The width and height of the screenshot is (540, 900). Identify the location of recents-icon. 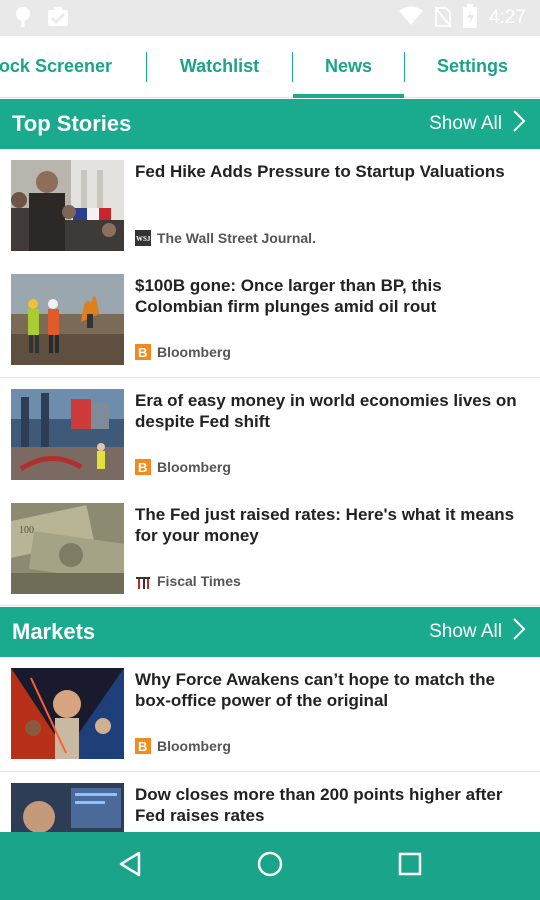
(410, 866).